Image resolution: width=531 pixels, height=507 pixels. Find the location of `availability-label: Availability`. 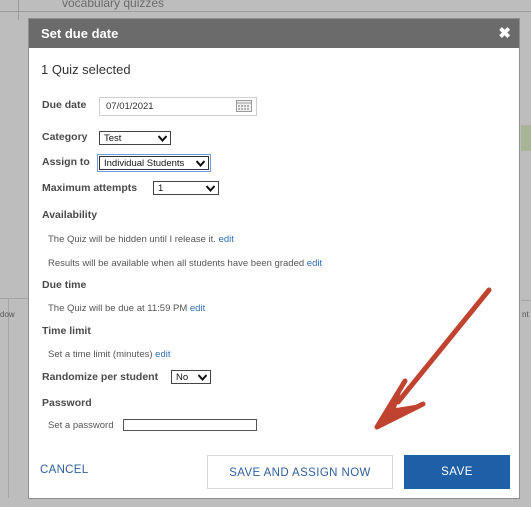

availability-label: Availability is located at coordinates (70, 215).